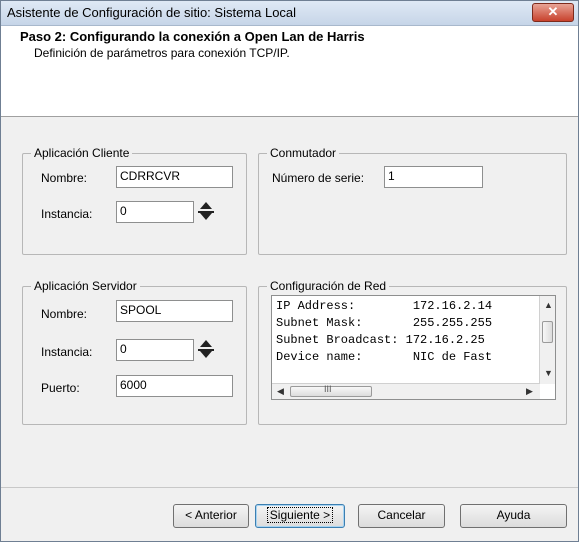  Describe the element at coordinates (67, 214) in the screenshot. I see `client-instance-label: Instancia:` at that location.